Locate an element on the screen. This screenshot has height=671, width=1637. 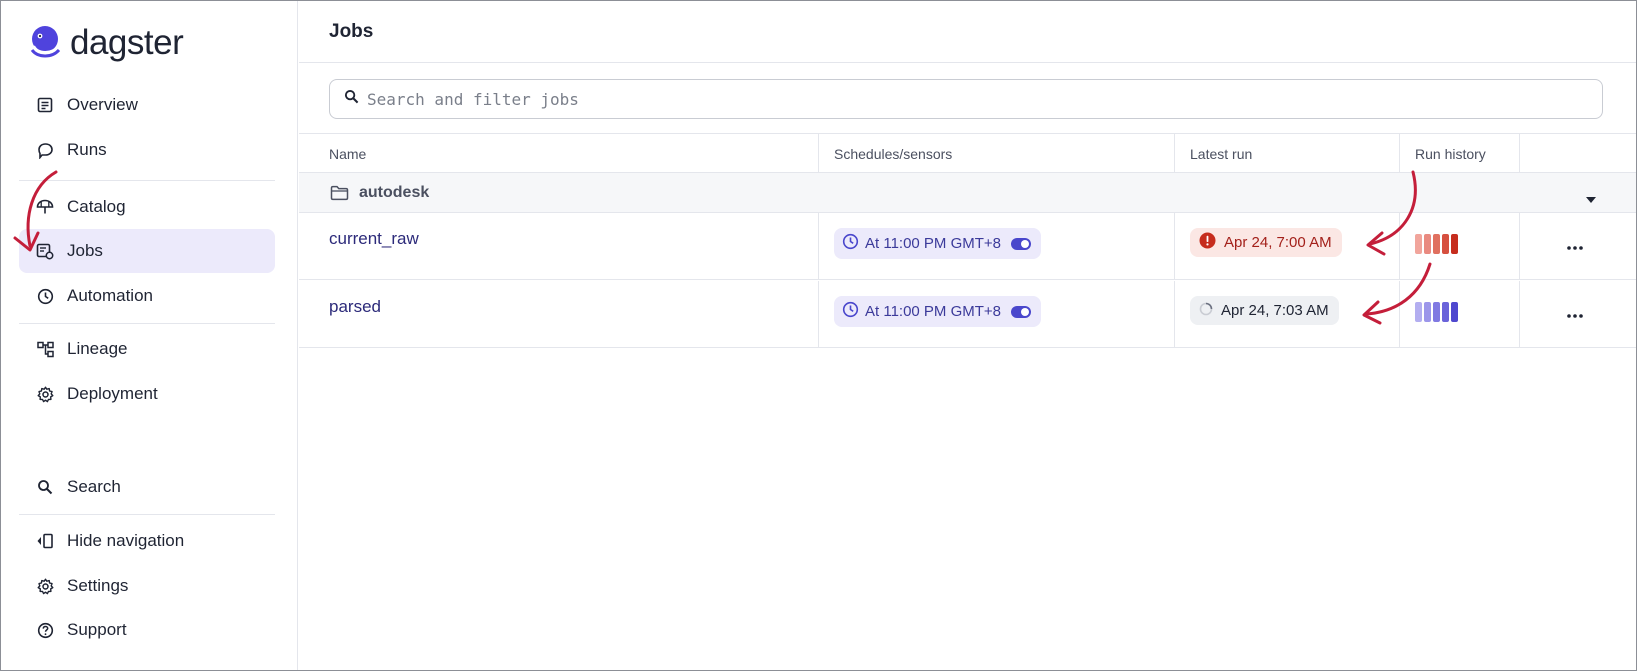
latest-run-tag: Apr 24, 7:00 AM is located at coordinates (1266, 242).